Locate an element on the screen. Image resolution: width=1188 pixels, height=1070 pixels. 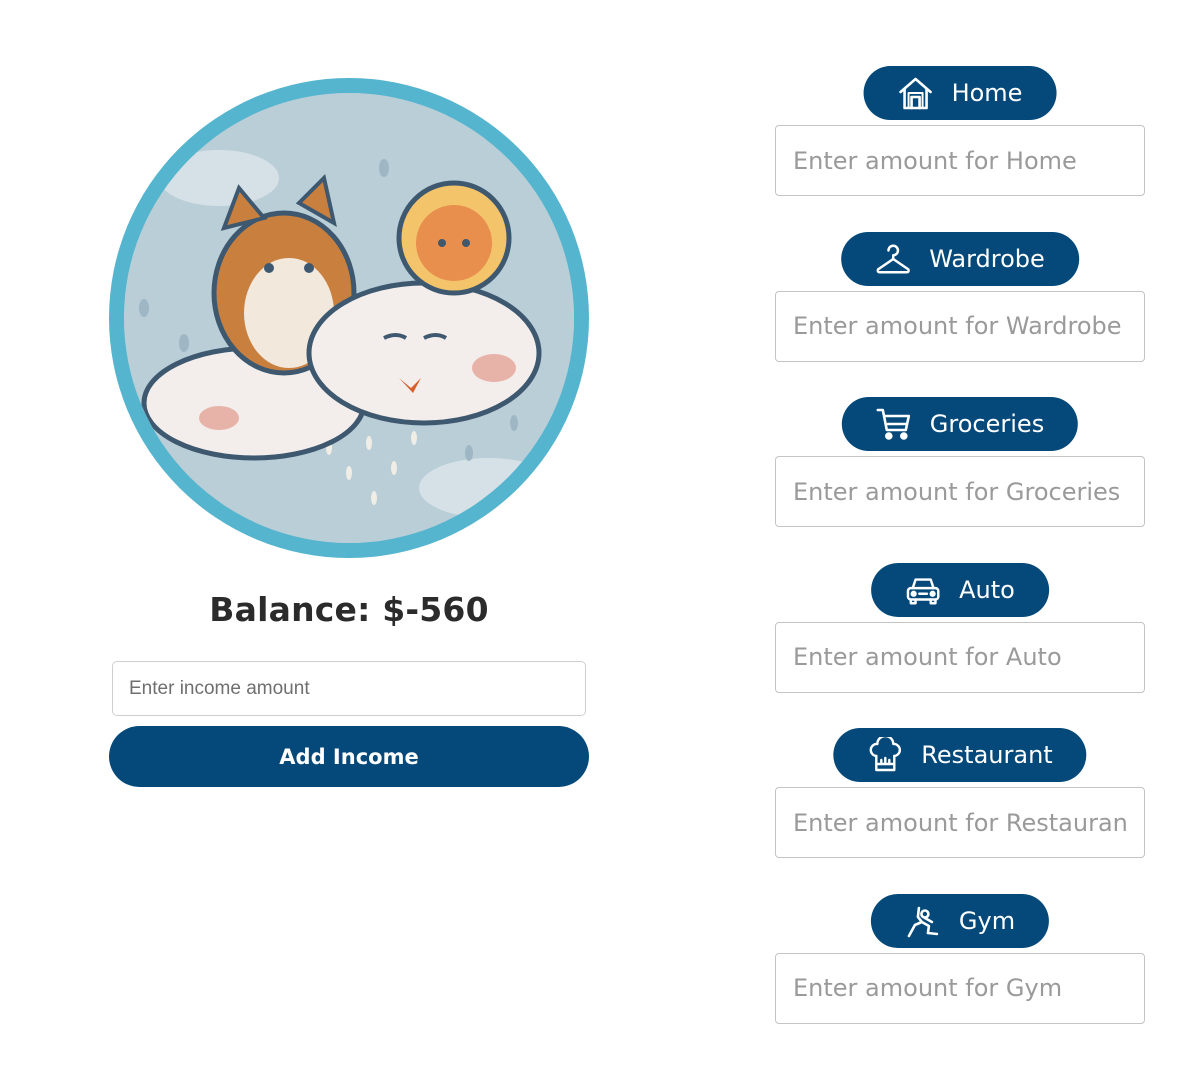
category-restaurant: Restaurant is located at coordinates (960, 811).